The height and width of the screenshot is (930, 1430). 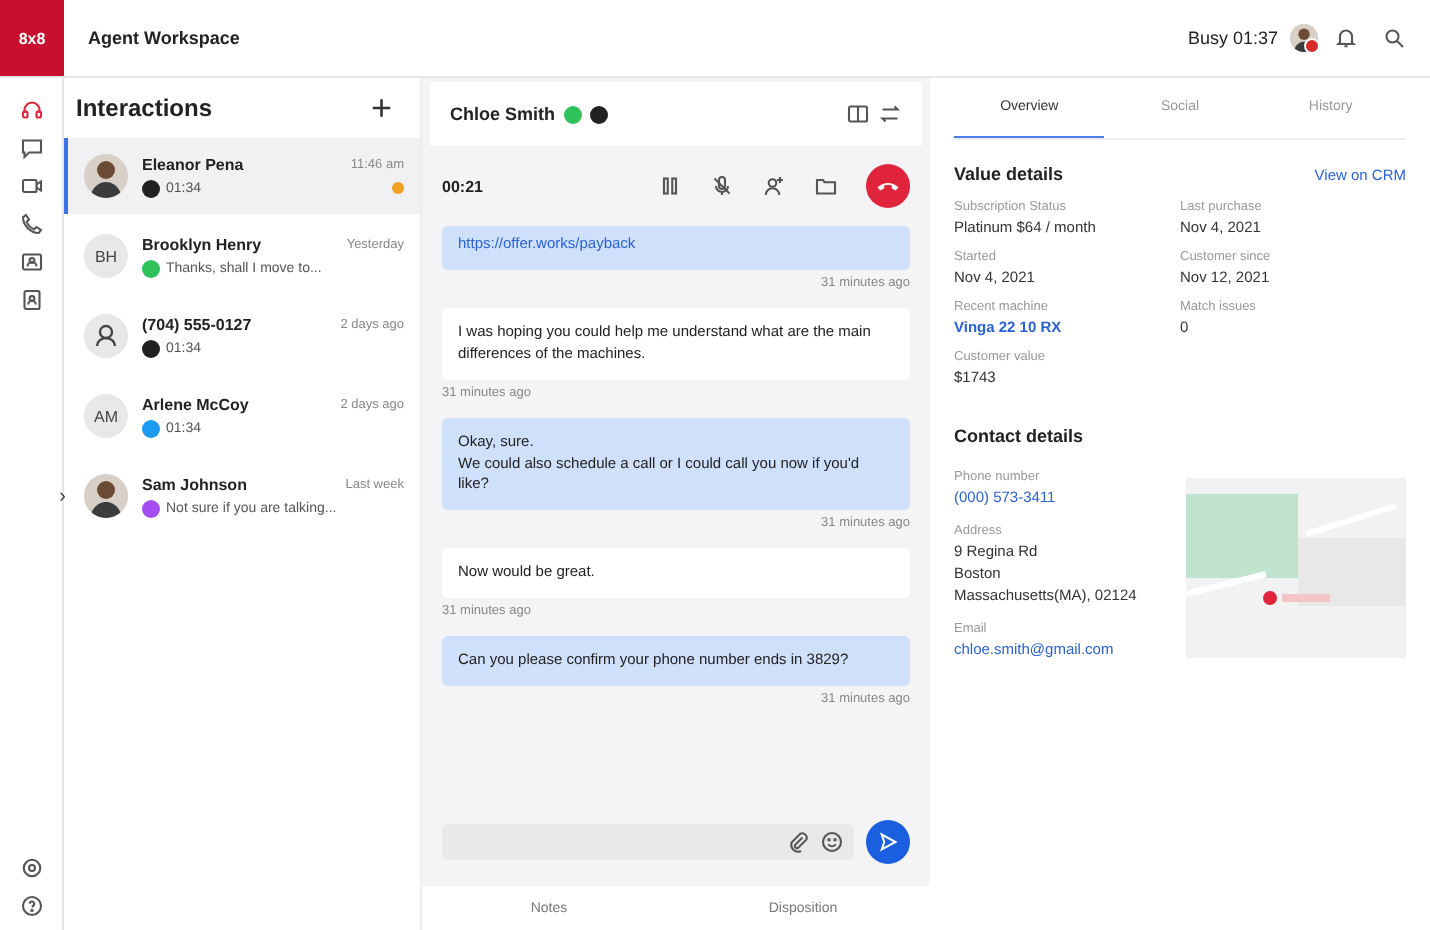 I want to click on video-icon, so click(x=31, y=186).